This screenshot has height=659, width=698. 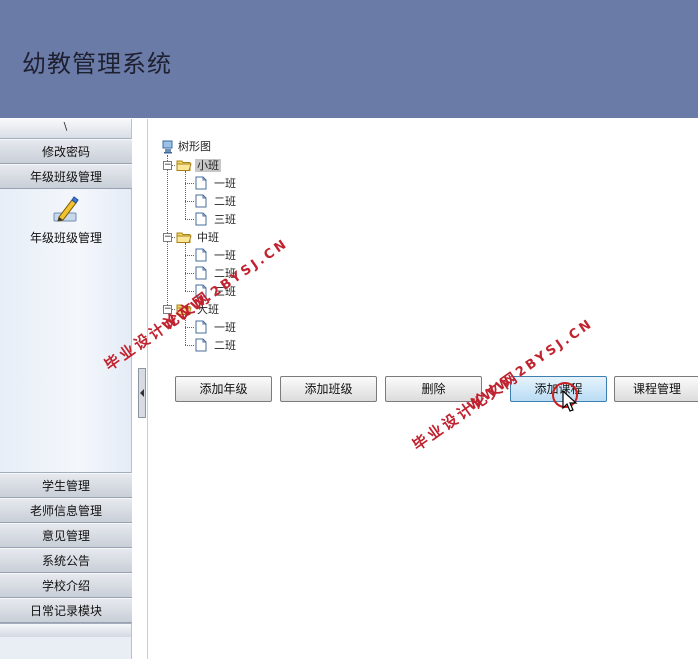 I want to click on app-title: 幼教管理系统, so click(x=97, y=64).